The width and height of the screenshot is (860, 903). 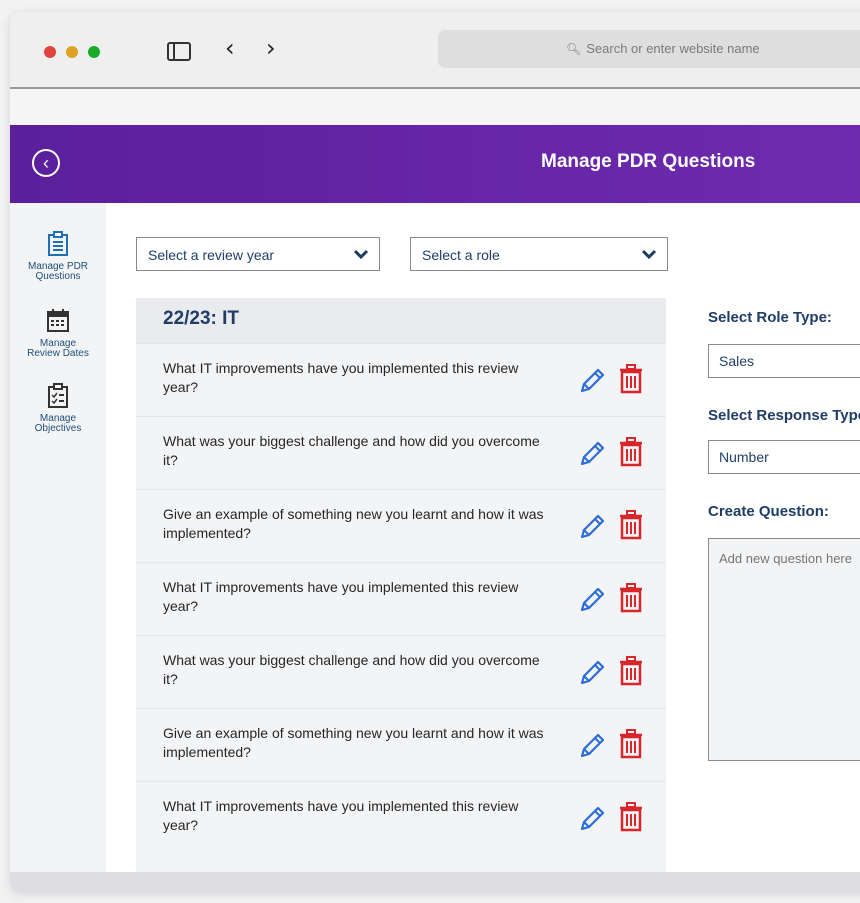 What do you see at coordinates (784, 649) in the screenshot?
I see `new-question-textarea` at bounding box center [784, 649].